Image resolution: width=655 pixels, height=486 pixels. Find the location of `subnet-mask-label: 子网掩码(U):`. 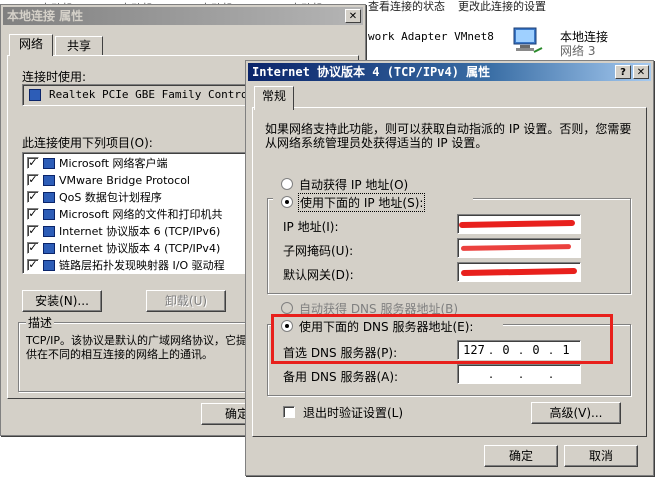

subnet-mask-label: 子网掩码(U): is located at coordinates (318, 251).